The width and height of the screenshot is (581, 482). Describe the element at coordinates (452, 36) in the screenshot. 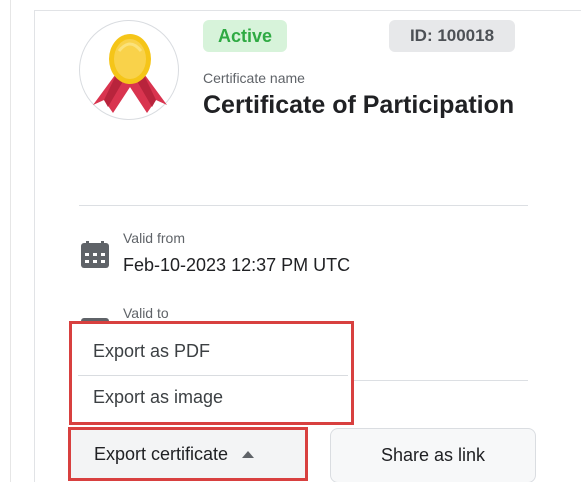

I see `id-badge: ID: 100018` at that location.